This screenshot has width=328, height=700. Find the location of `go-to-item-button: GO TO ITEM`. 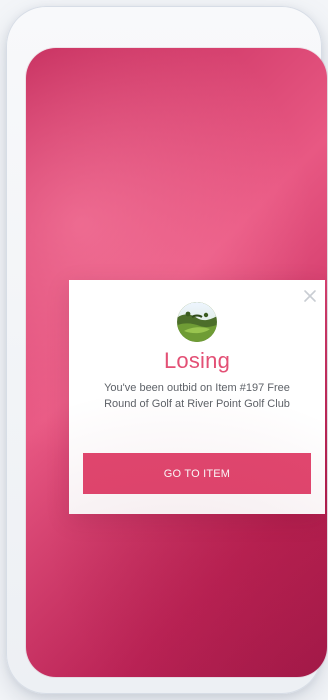

go-to-item-button: GO TO ITEM is located at coordinates (197, 473).